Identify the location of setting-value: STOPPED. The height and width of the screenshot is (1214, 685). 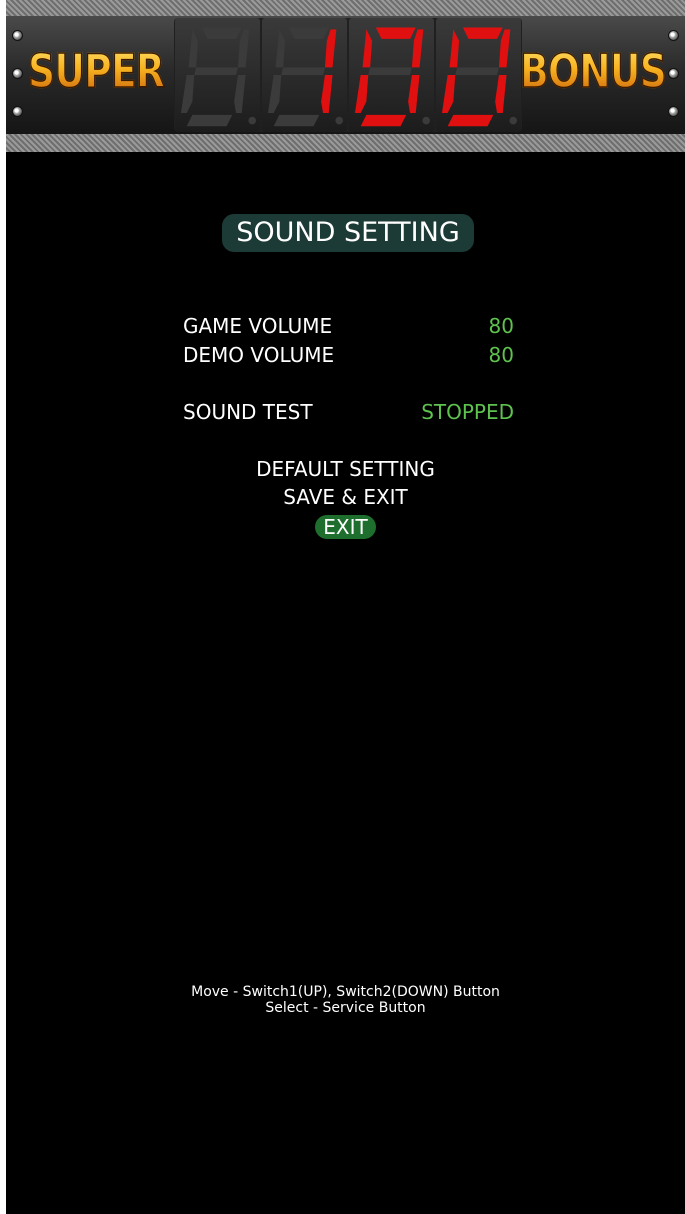
(467, 412).